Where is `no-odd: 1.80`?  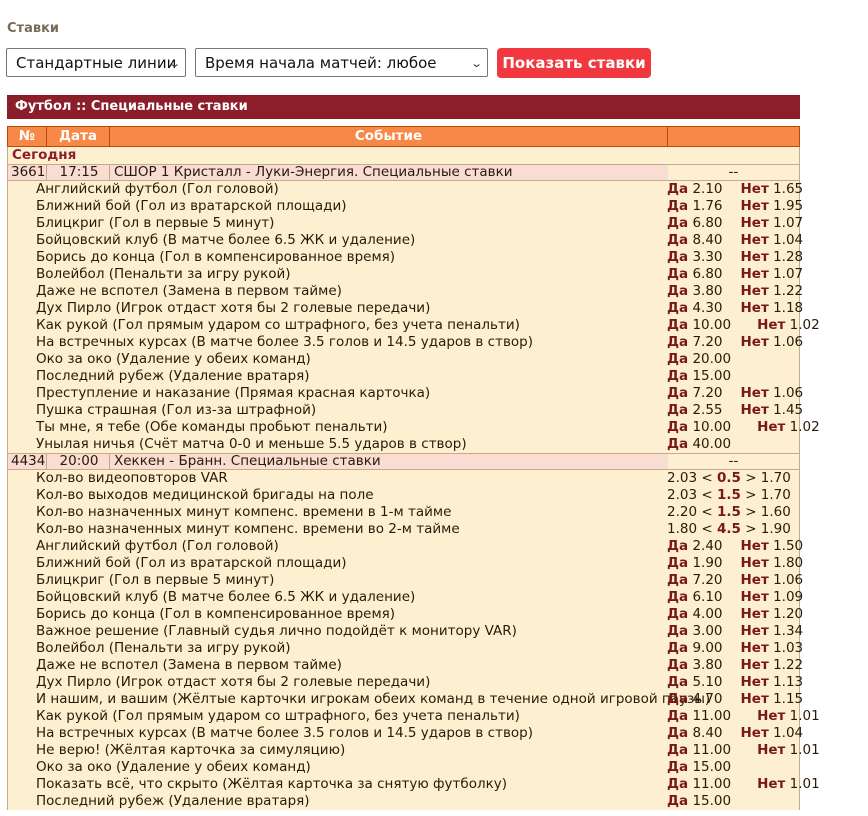 no-odd: 1.80 is located at coordinates (788, 563).